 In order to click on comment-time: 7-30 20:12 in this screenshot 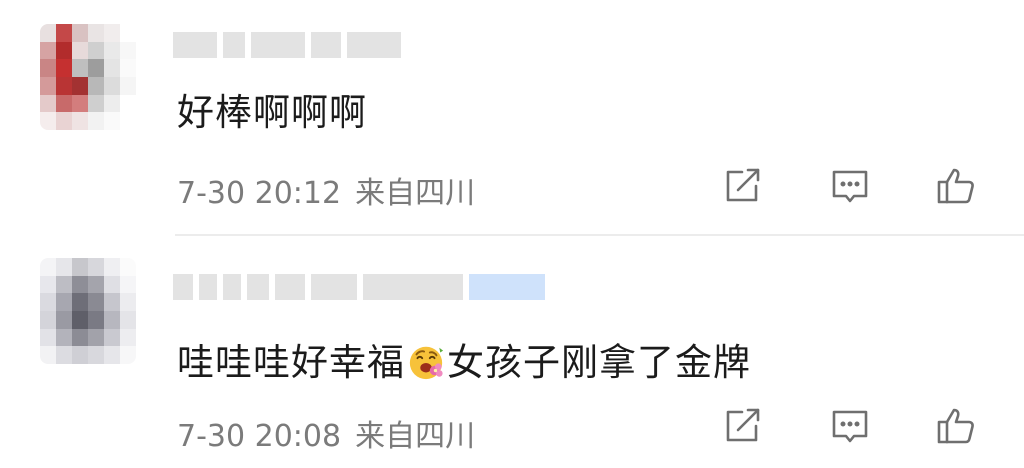, I will do `click(259, 193)`.